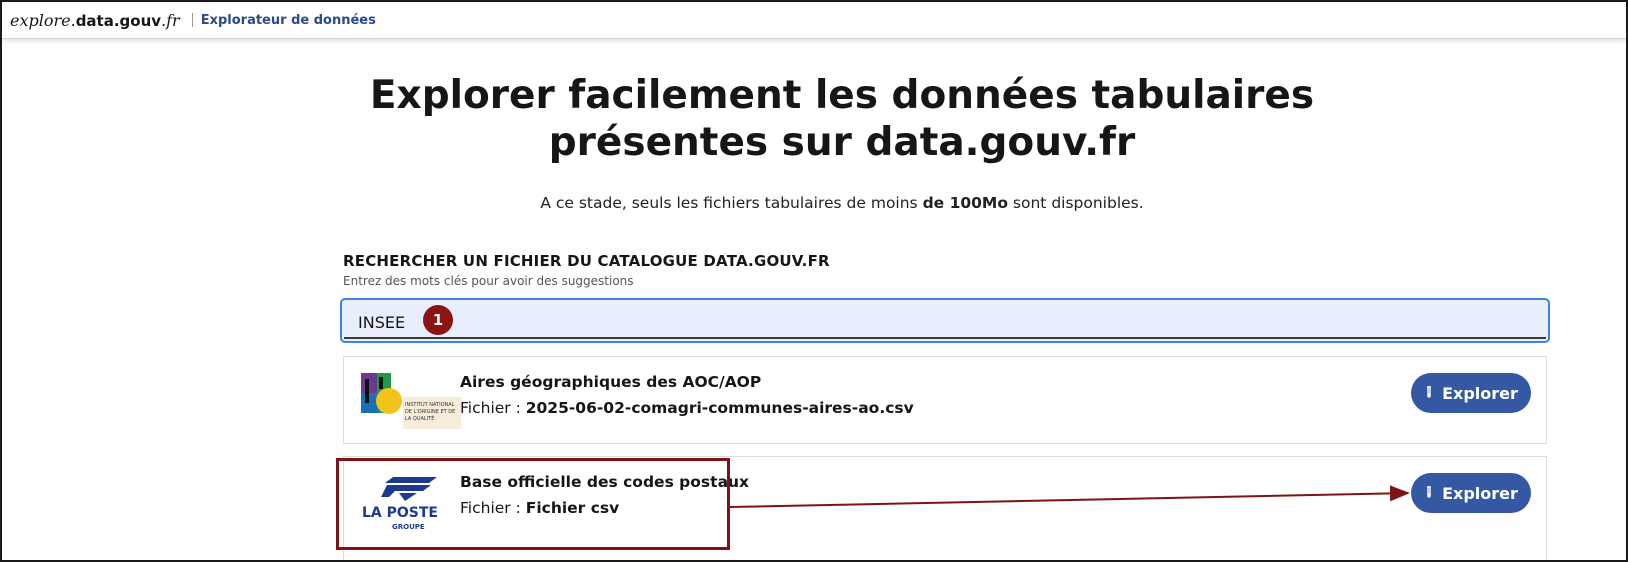 This screenshot has height=562, width=1628. Describe the element at coordinates (610, 382) in the screenshot. I see `result-title: Aires géographiques des AOC/AOP` at that location.